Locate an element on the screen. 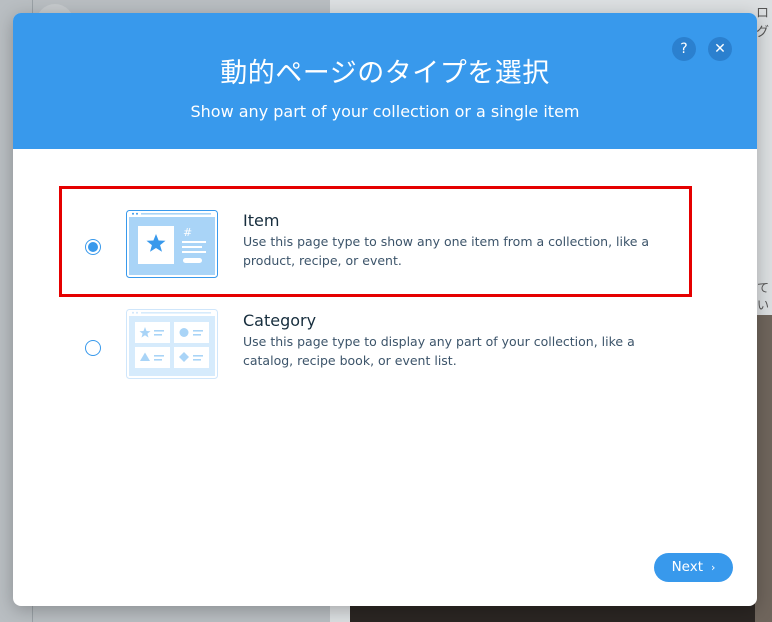  item-page-icon: # is located at coordinates (172, 244).